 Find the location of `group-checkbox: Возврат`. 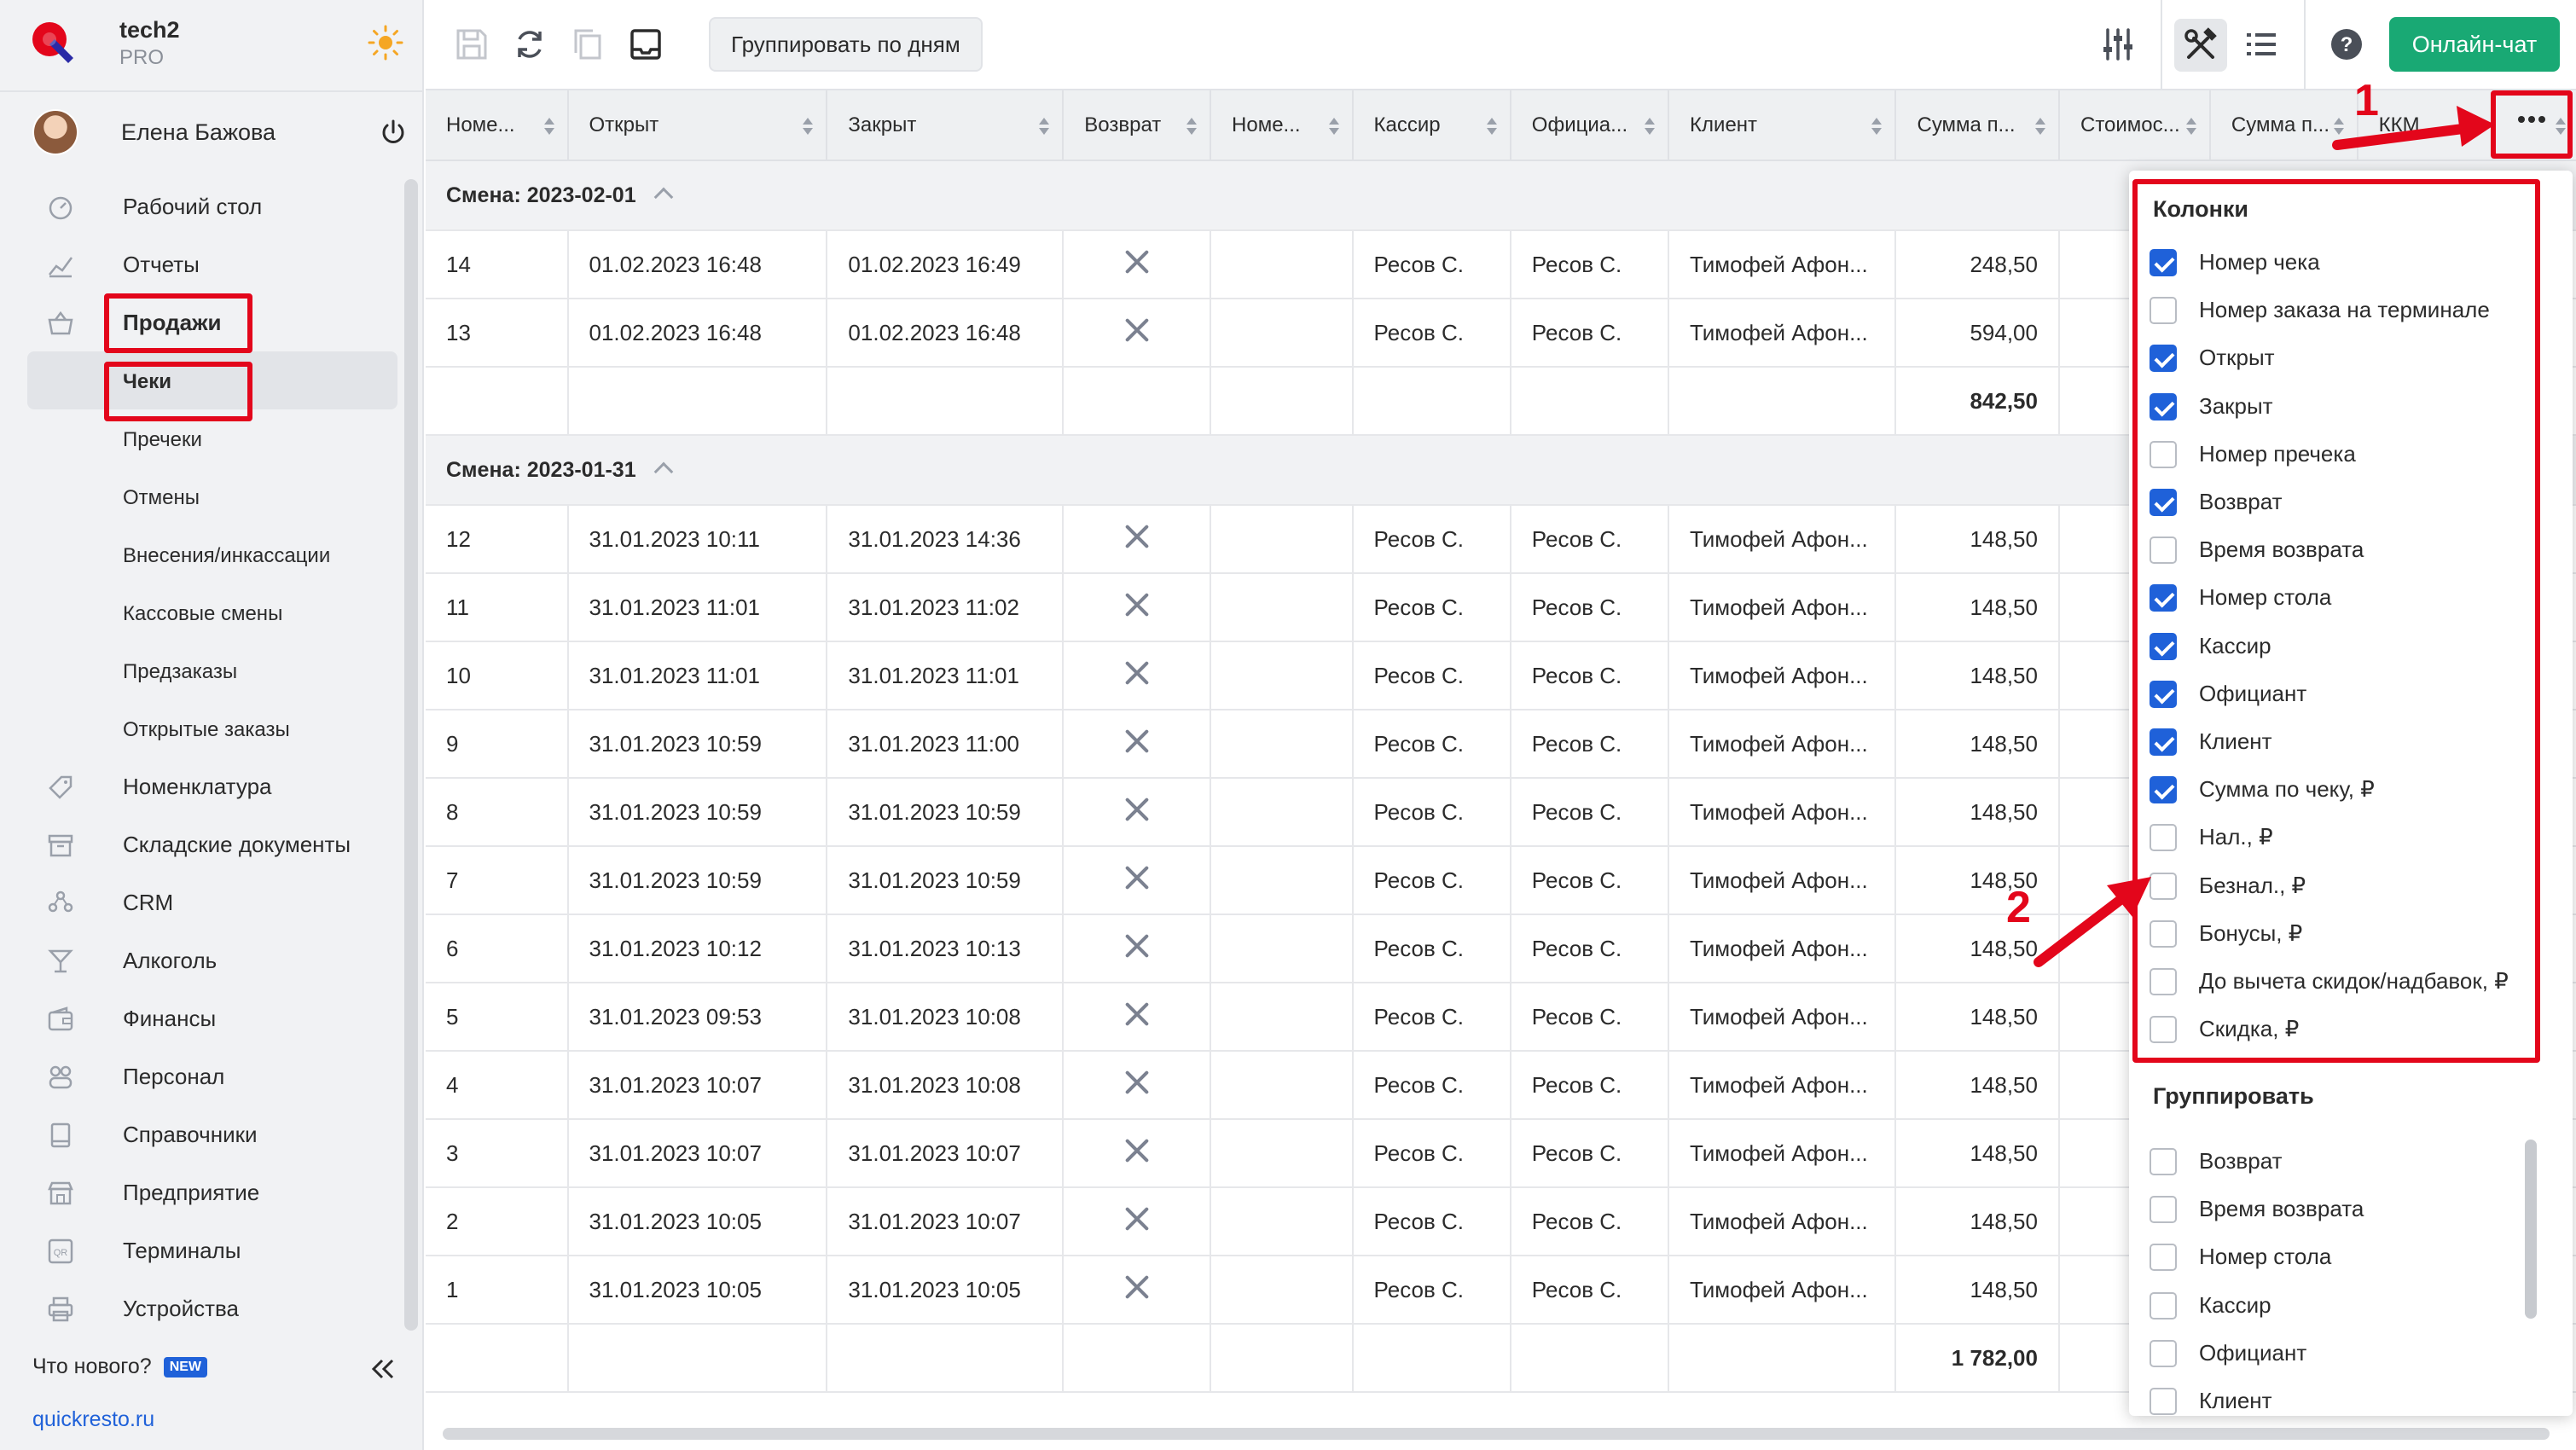

group-checkbox: Возврат is located at coordinates (2354, 1160).